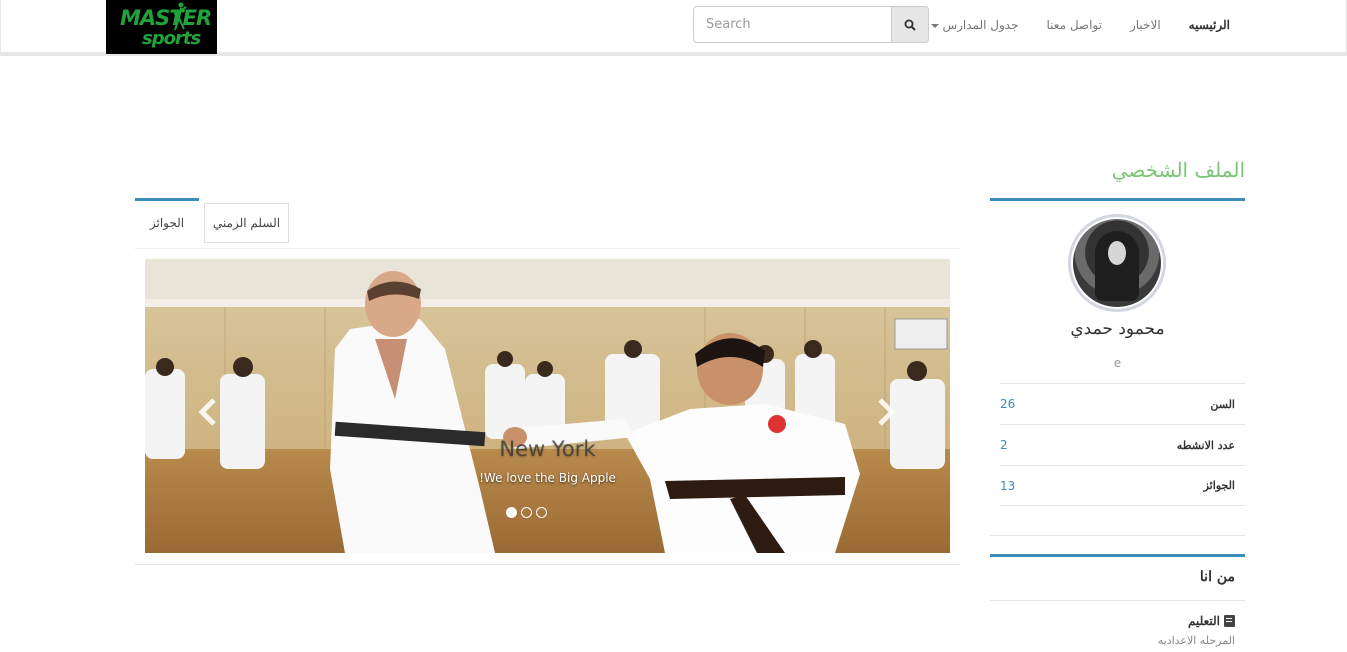  I want to click on nav-item-contact: تواصل معنا, so click(1074, 25).